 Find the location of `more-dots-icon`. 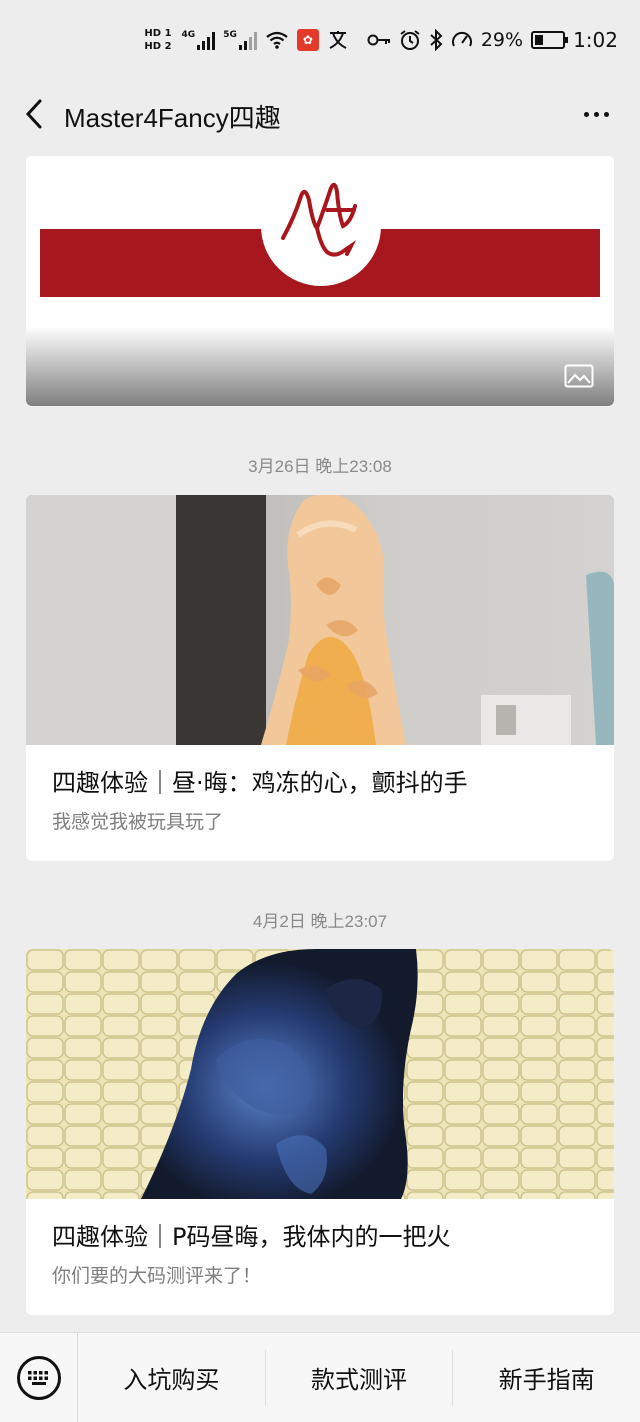

more-dots-icon is located at coordinates (596, 114).